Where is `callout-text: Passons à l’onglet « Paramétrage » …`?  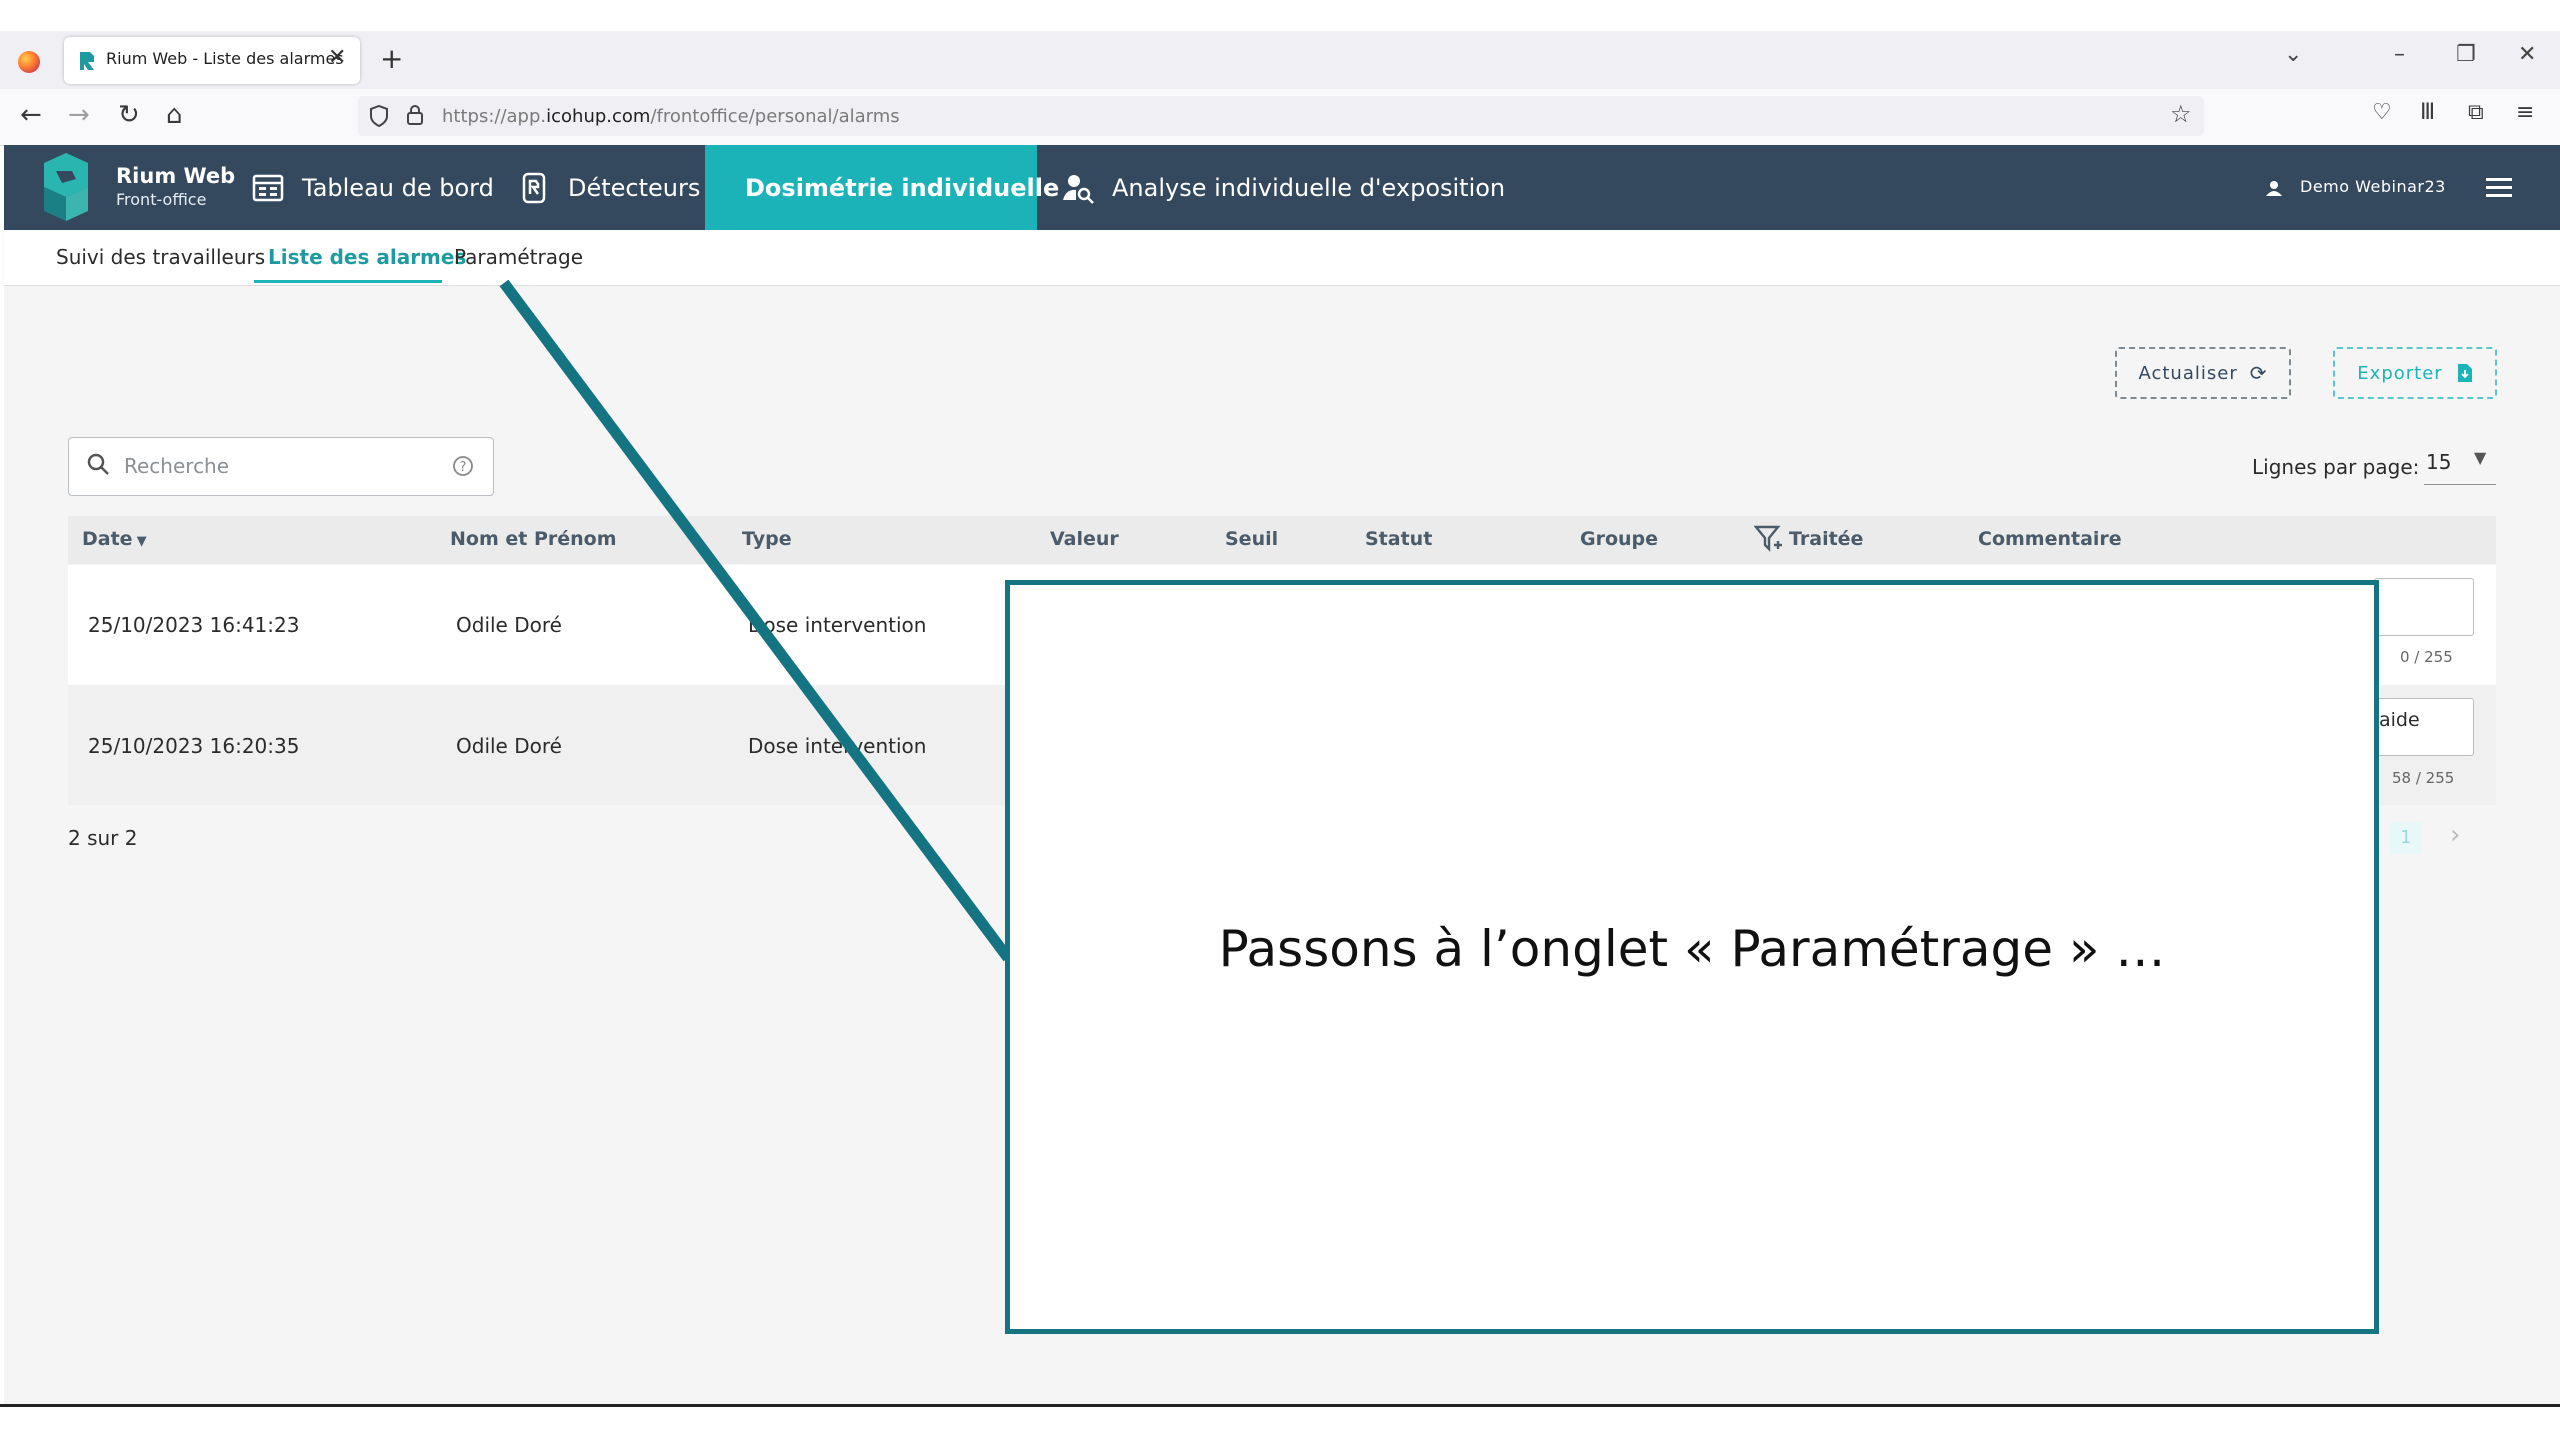
callout-text: Passons à l’onglet « Paramétrage » … is located at coordinates (1692, 949).